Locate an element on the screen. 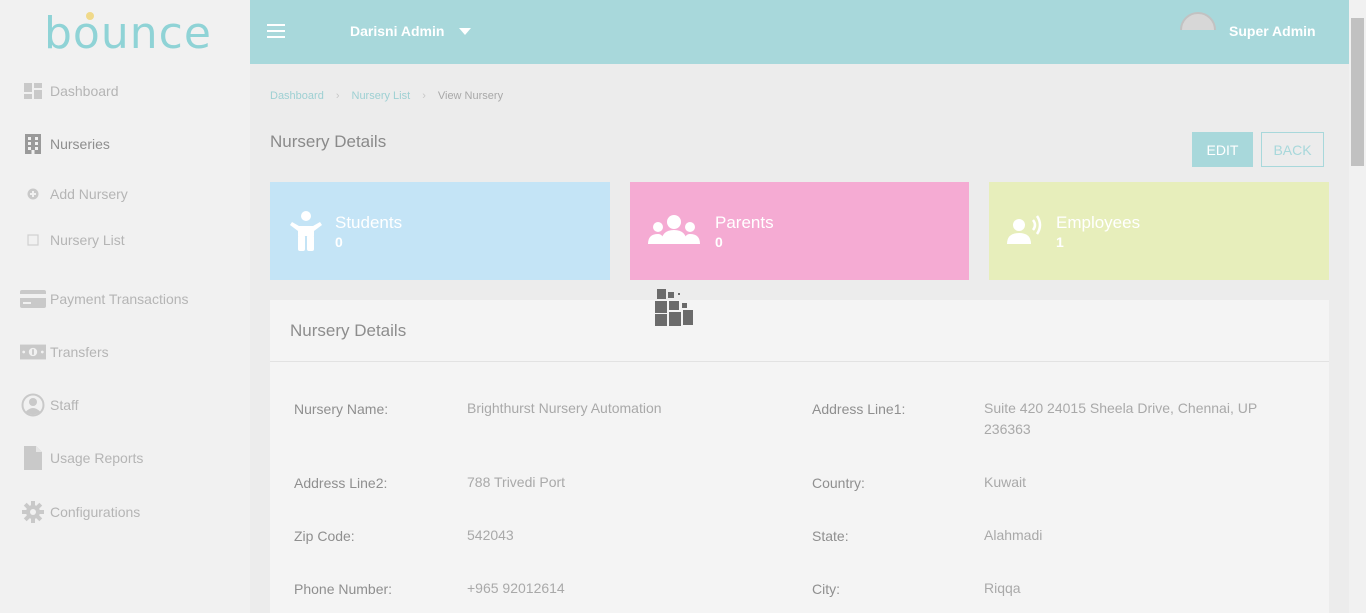 This screenshot has width=1366, height=613. field-label: City: is located at coordinates (826, 589).